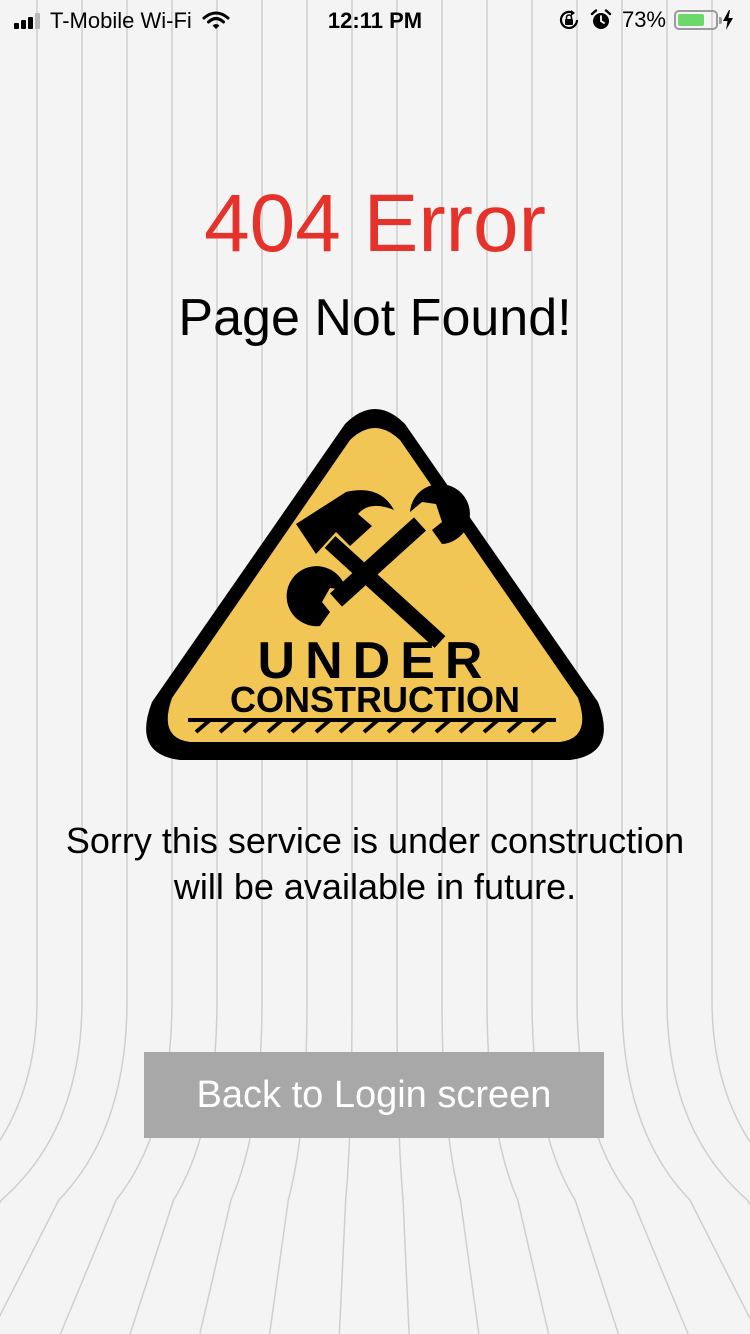 The height and width of the screenshot is (1334, 750). What do you see at coordinates (375, 318) in the screenshot?
I see `error-subtitle: Page Not Found!` at bounding box center [375, 318].